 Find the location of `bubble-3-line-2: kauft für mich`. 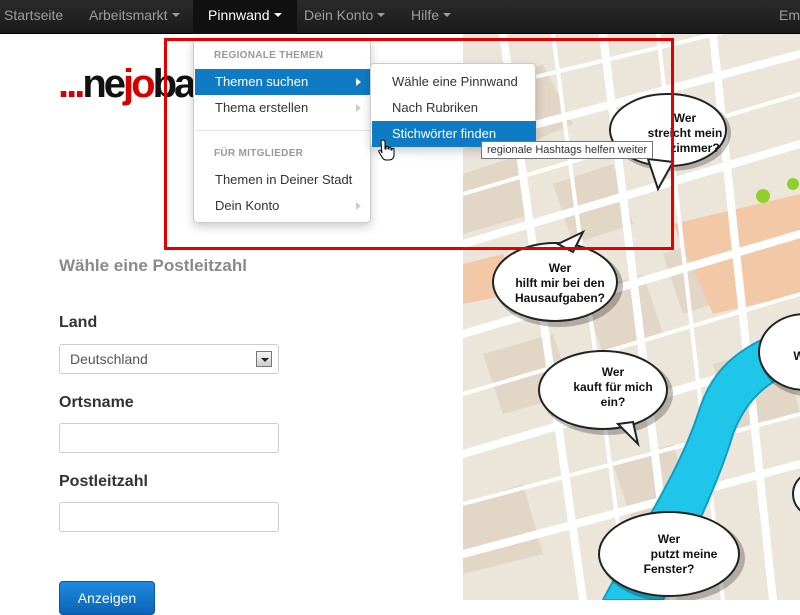

bubble-3-line-2: kauft für mich is located at coordinates (612, 387).